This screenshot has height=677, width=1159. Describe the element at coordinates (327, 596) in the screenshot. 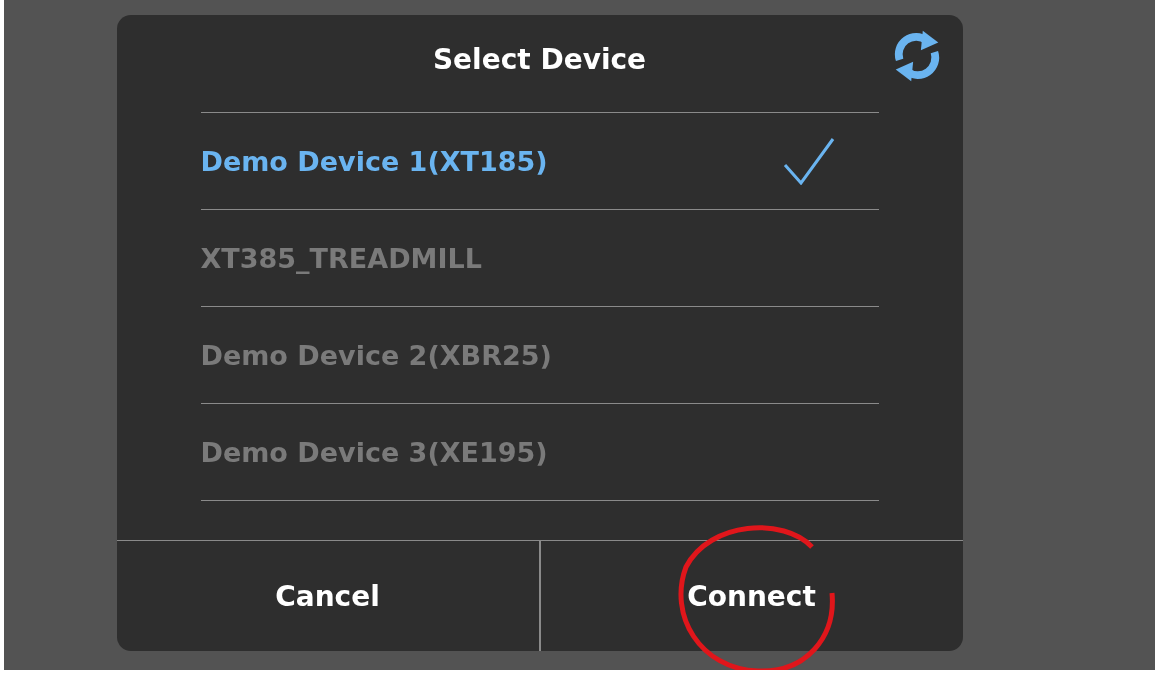

I see `dialog-button: Cancel` at that location.